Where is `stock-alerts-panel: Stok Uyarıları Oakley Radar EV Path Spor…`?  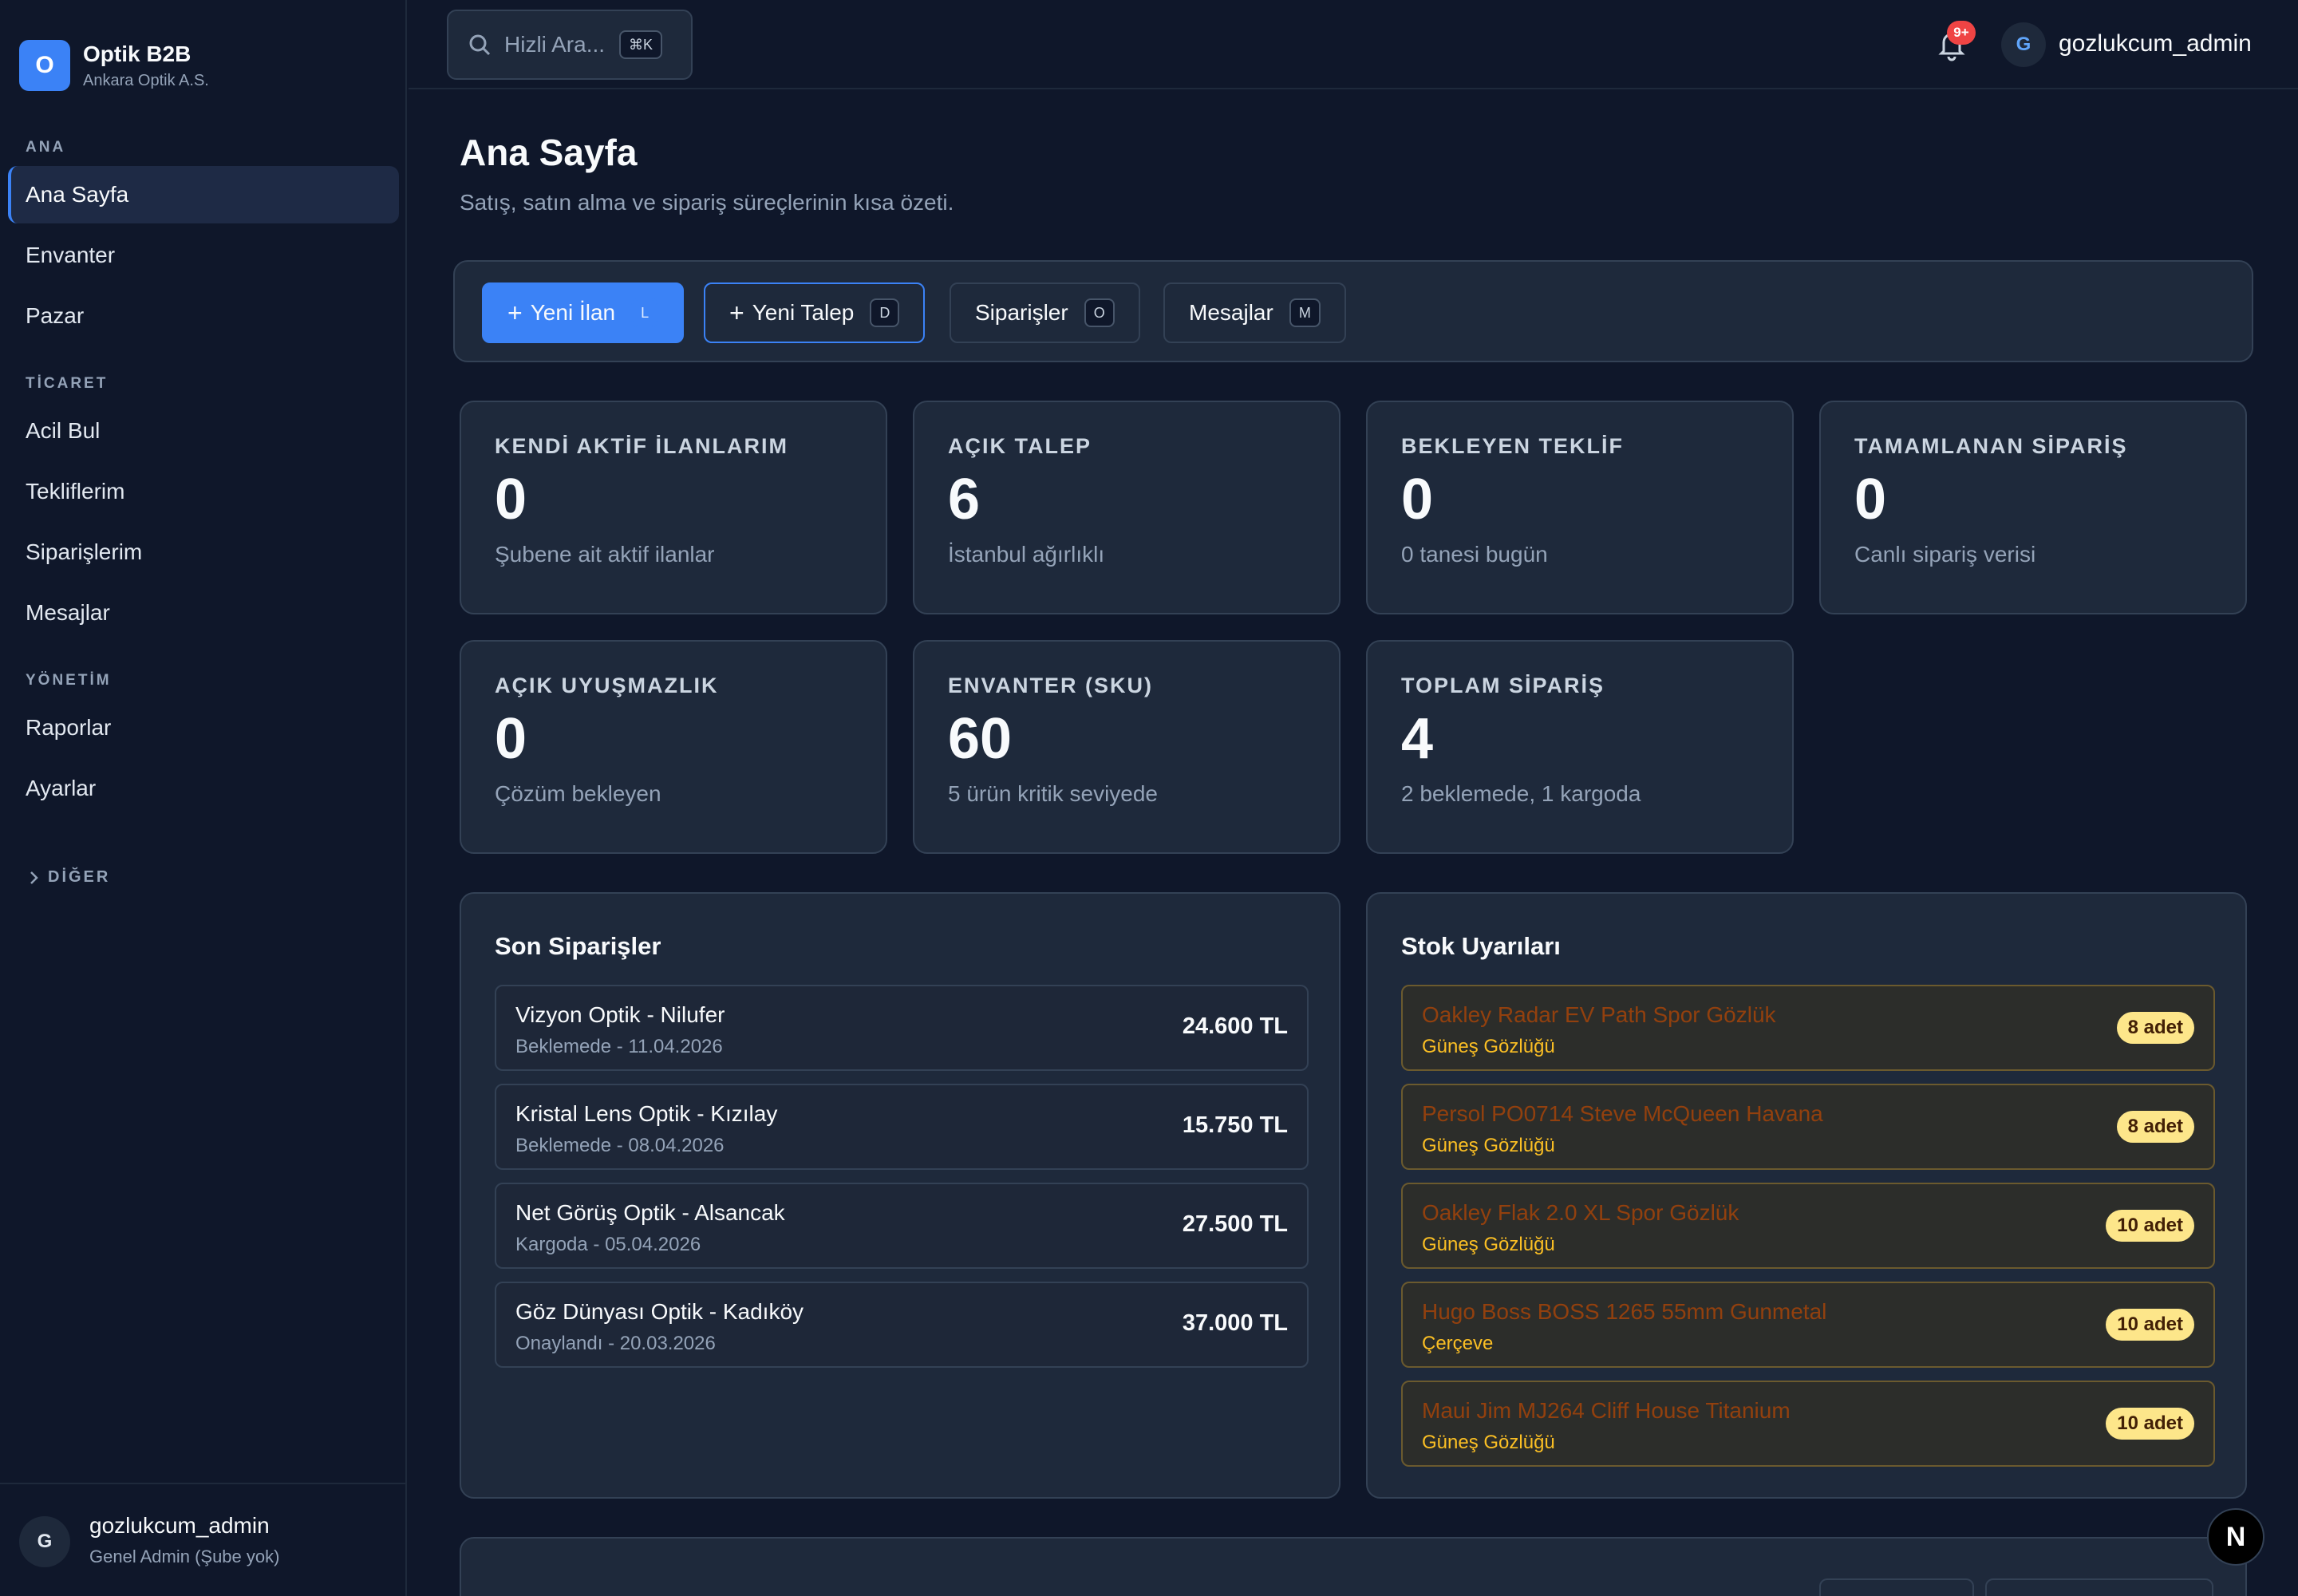 stock-alerts-panel: Stok Uyarıları Oakley Radar EV Path Spor… is located at coordinates (1806, 1195).